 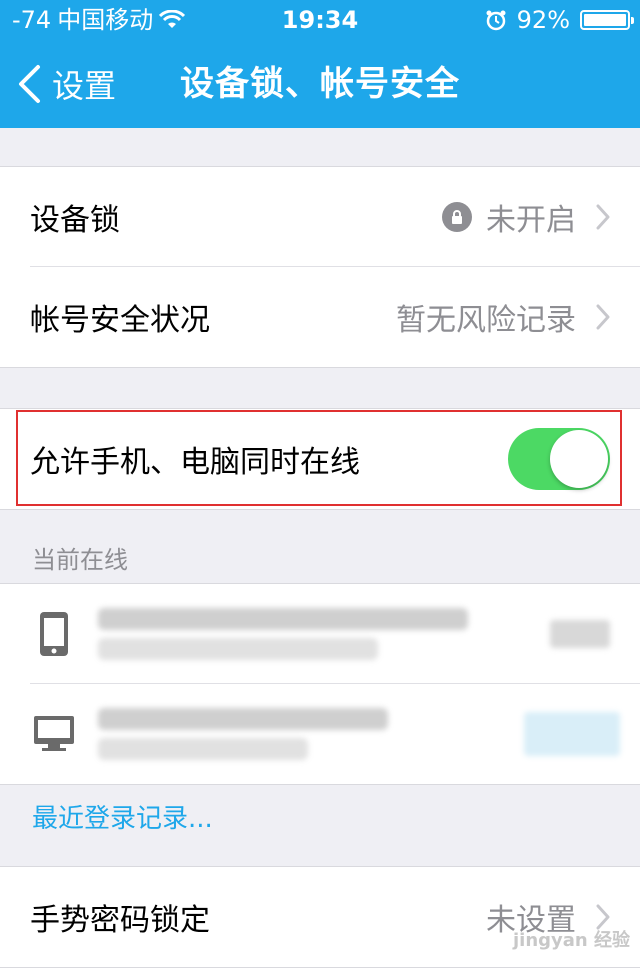 I want to click on blurred-logout-button, so click(x=572, y=734).